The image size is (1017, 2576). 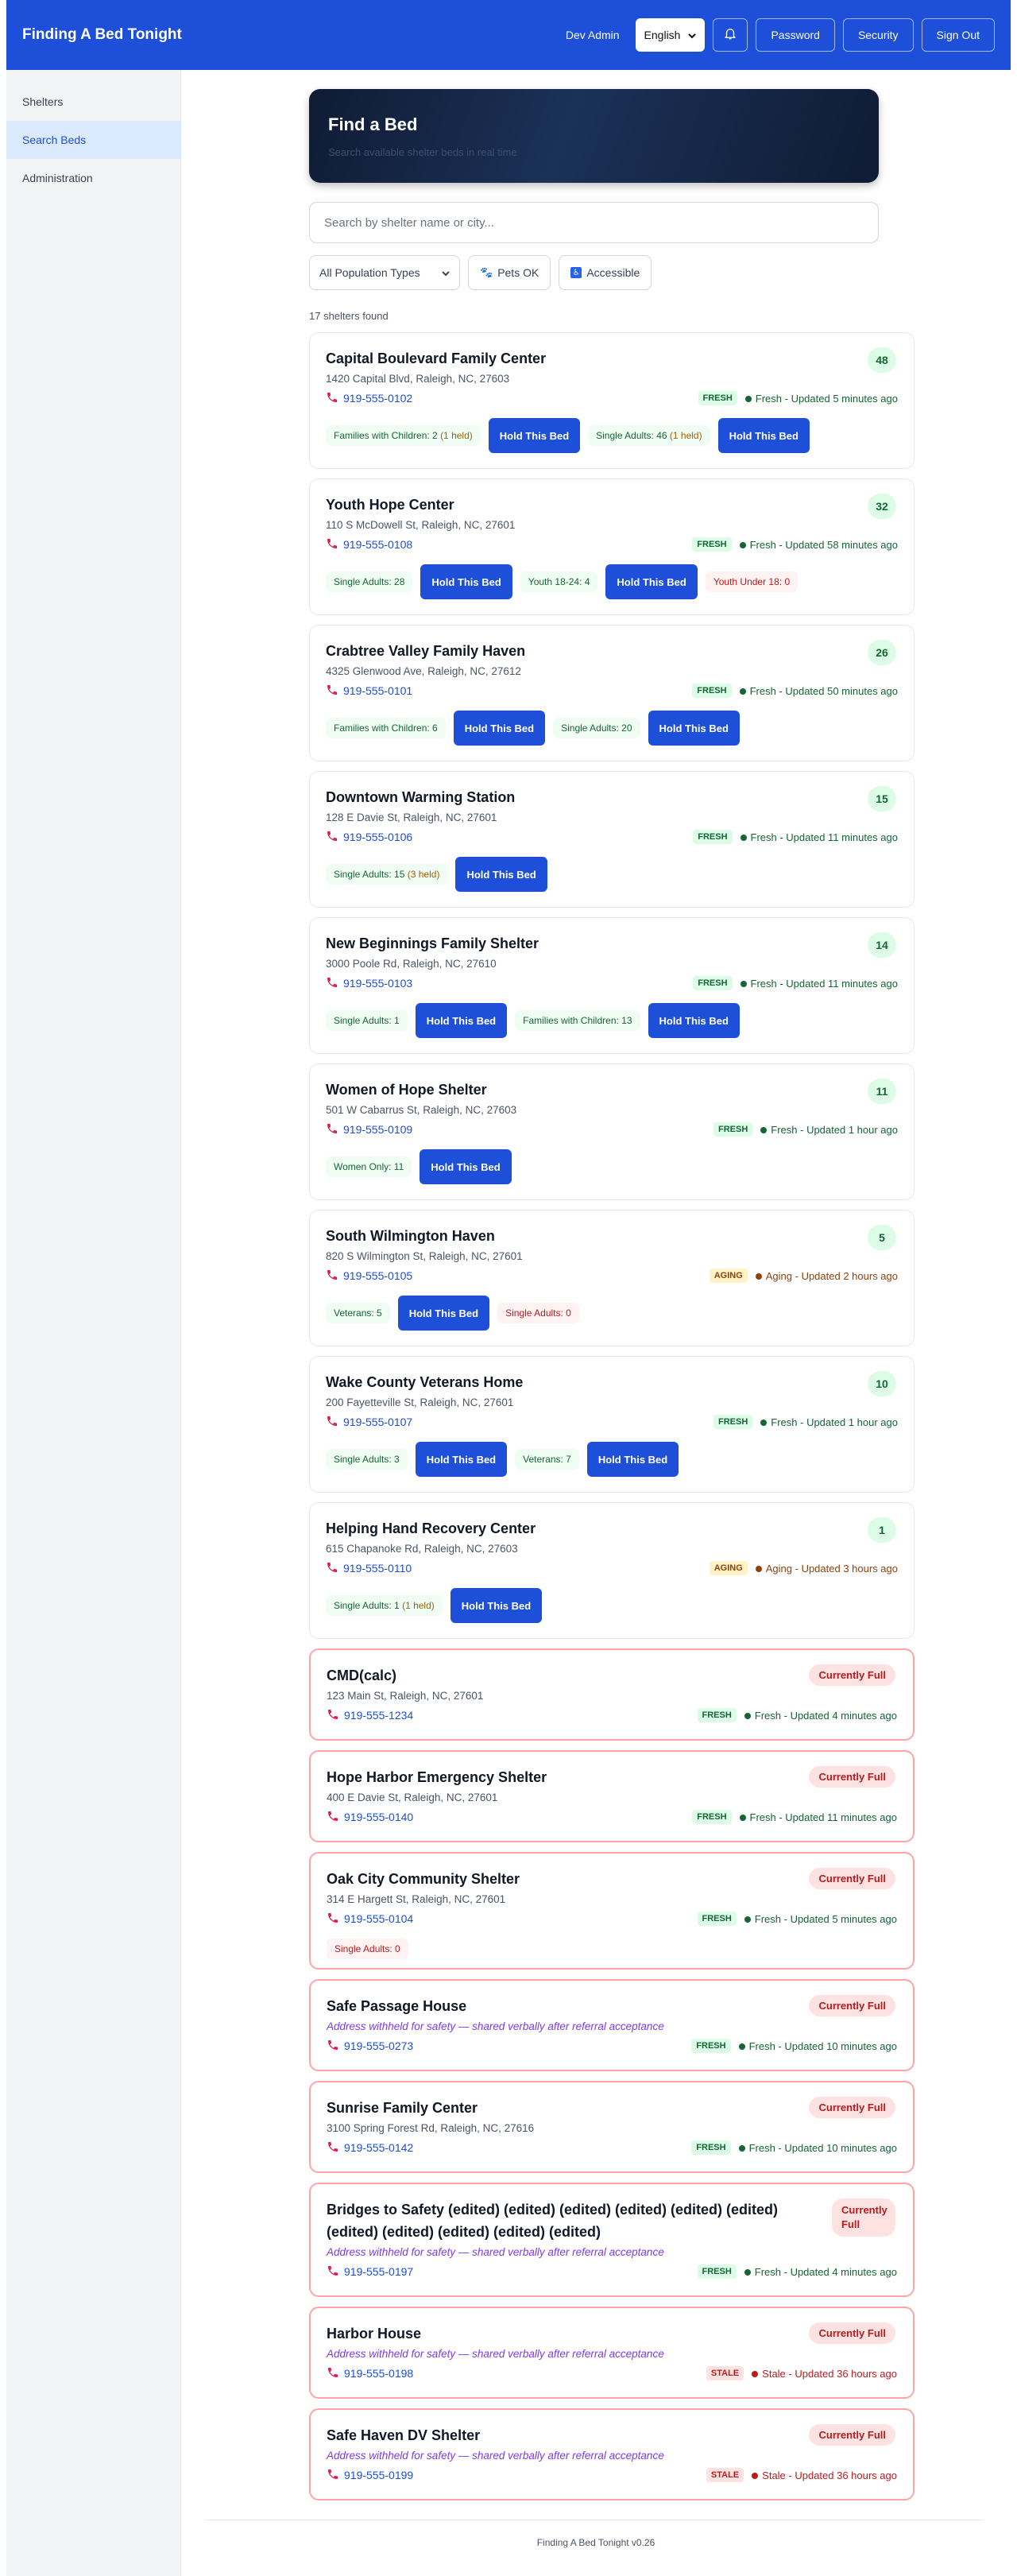 What do you see at coordinates (377, 1129) in the screenshot?
I see `phone-number: 919-555-0109` at bounding box center [377, 1129].